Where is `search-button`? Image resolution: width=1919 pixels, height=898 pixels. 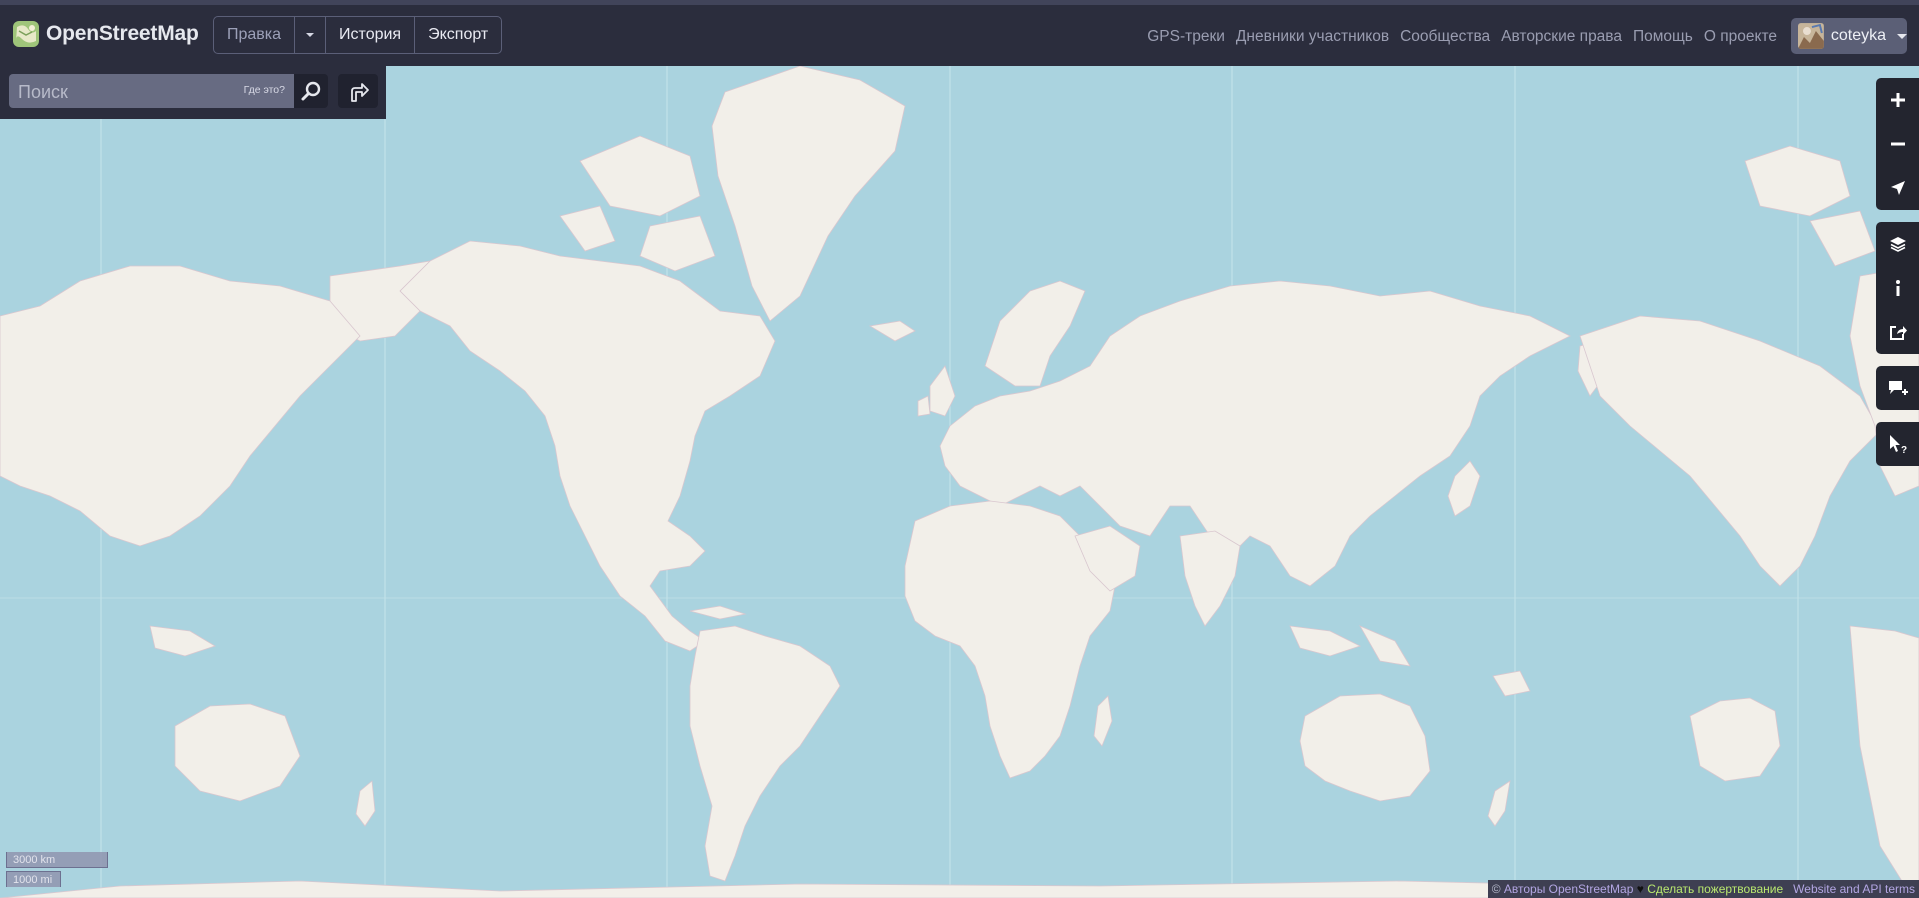 search-button is located at coordinates (311, 91).